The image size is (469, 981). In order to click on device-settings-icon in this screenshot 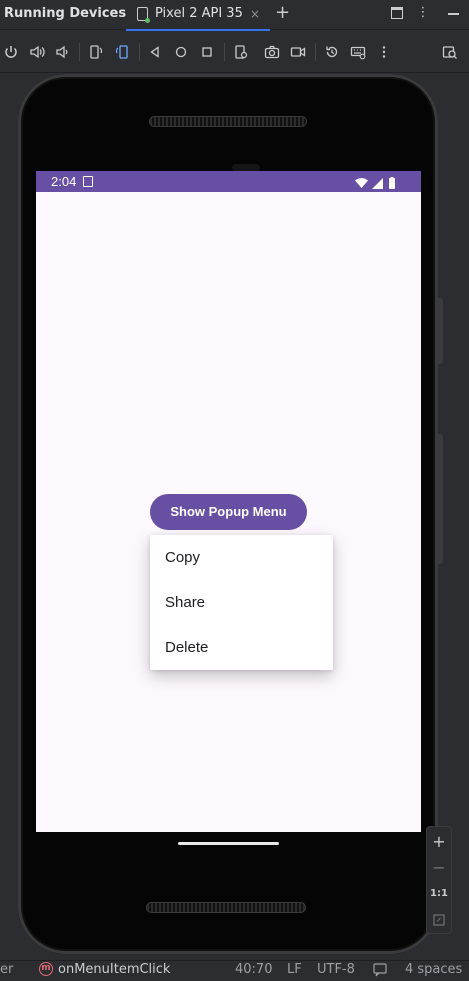, I will do `click(241, 52)`.